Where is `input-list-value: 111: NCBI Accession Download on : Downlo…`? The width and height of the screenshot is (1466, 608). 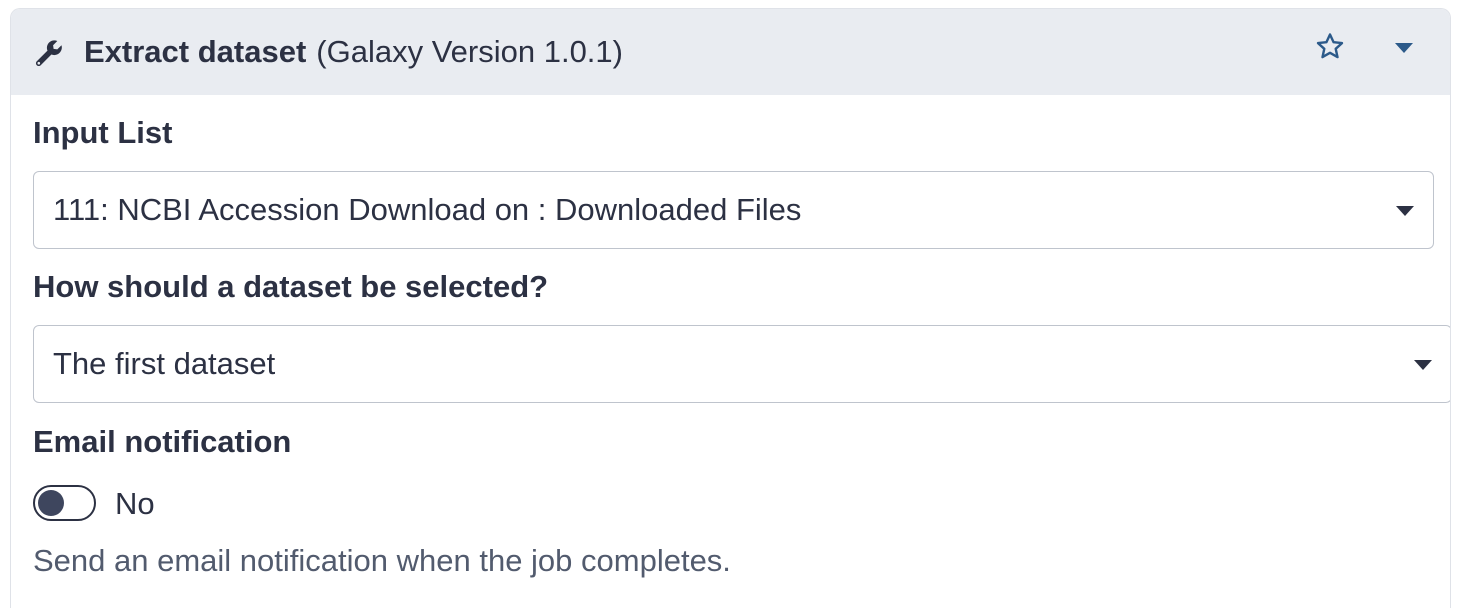 input-list-value: 111: NCBI Accession Download on : Downlo… is located at coordinates (427, 209).